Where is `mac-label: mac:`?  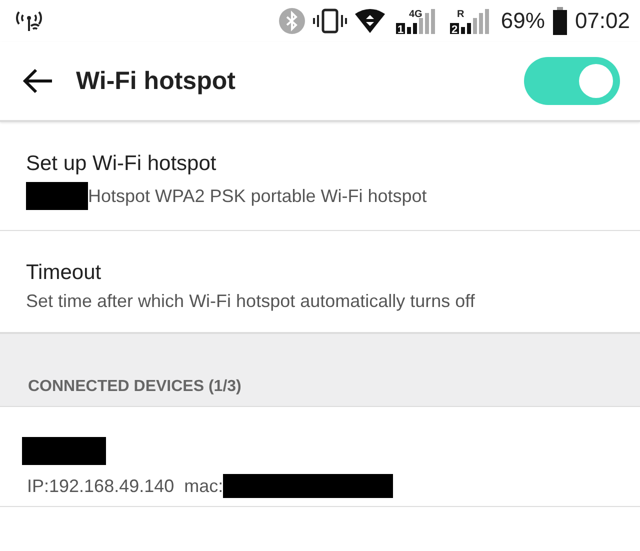 mac-label: mac: is located at coordinates (204, 486).